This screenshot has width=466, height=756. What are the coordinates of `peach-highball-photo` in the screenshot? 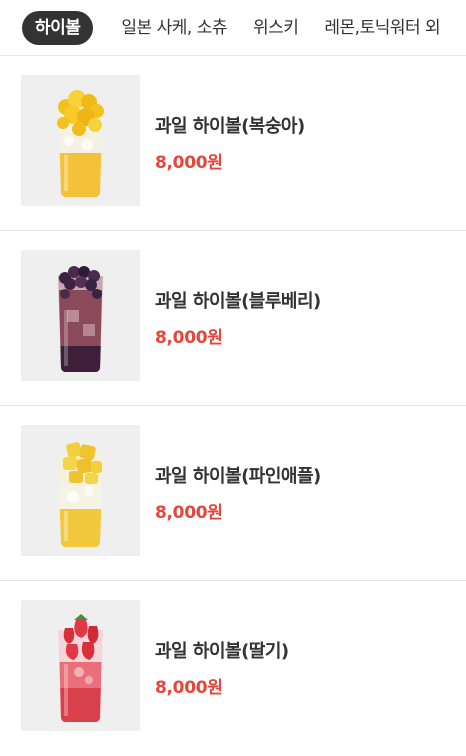 It's located at (80, 140).